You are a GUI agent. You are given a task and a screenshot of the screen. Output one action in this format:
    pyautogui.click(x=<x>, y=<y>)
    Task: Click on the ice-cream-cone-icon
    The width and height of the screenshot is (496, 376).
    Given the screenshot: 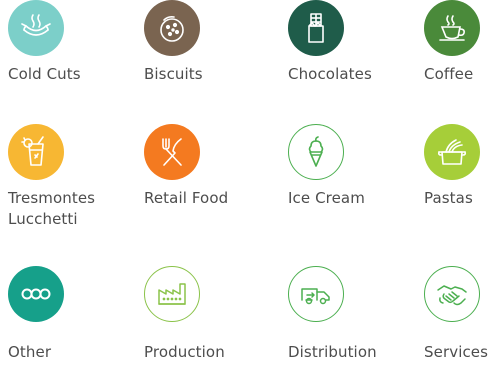 What is the action you would take?
    pyautogui.click(x=316, y=152)
    